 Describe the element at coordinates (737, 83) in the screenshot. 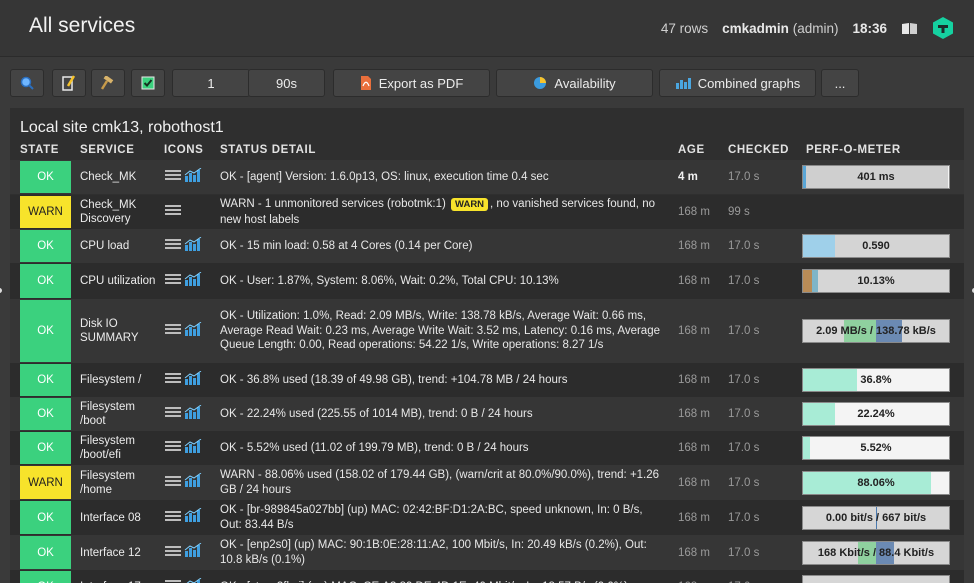

I see `combined-graphs-button: Combined graphs` at that location.